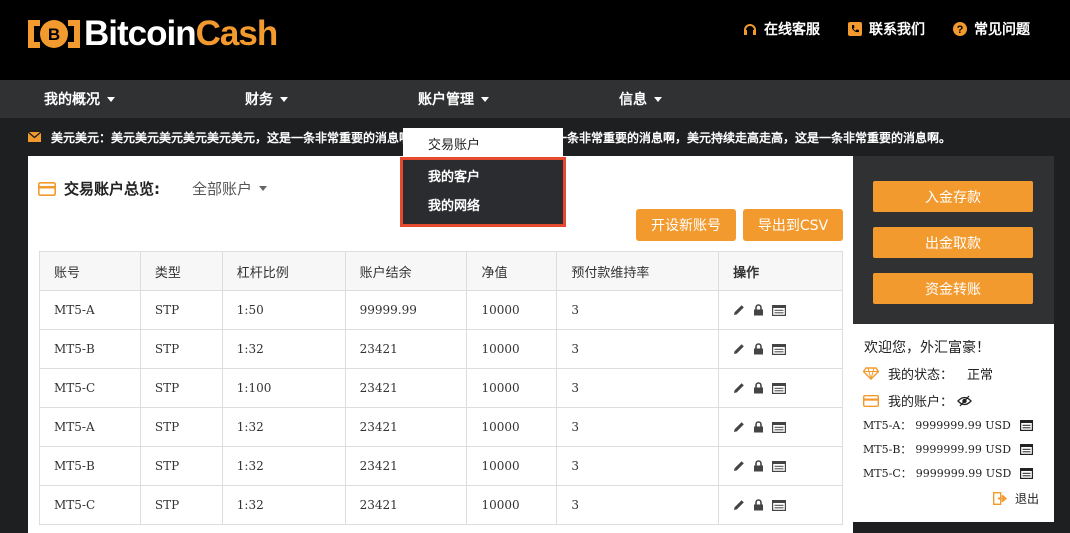 This screenshot has width=1070, height=533. I want to click on brand-logo: B BitcoinCash, so click(153, 33).